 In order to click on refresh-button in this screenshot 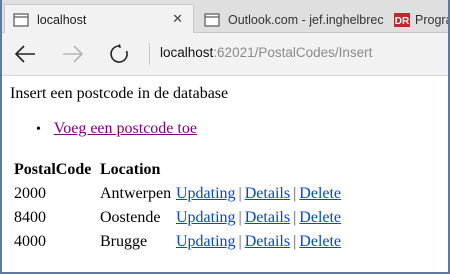, I will do `click(119, 54)`.